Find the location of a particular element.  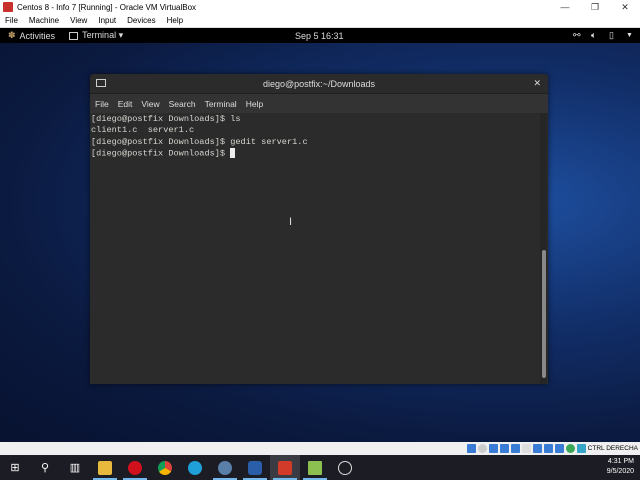

terminal-header: diego@postfix:~/Downloads ✕ is located at coordinates (319, 84).